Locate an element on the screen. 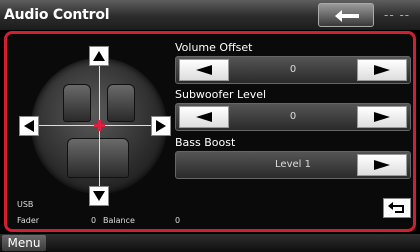  header-status: -- -- is located at coordinates (397, 15).